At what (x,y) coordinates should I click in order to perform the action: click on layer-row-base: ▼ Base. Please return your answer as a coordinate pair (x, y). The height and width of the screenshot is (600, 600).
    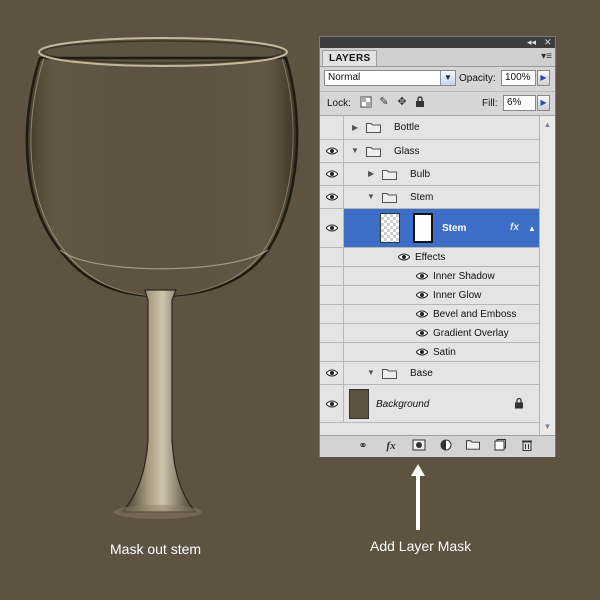
    Looking at the image, I should click on (429, 373).